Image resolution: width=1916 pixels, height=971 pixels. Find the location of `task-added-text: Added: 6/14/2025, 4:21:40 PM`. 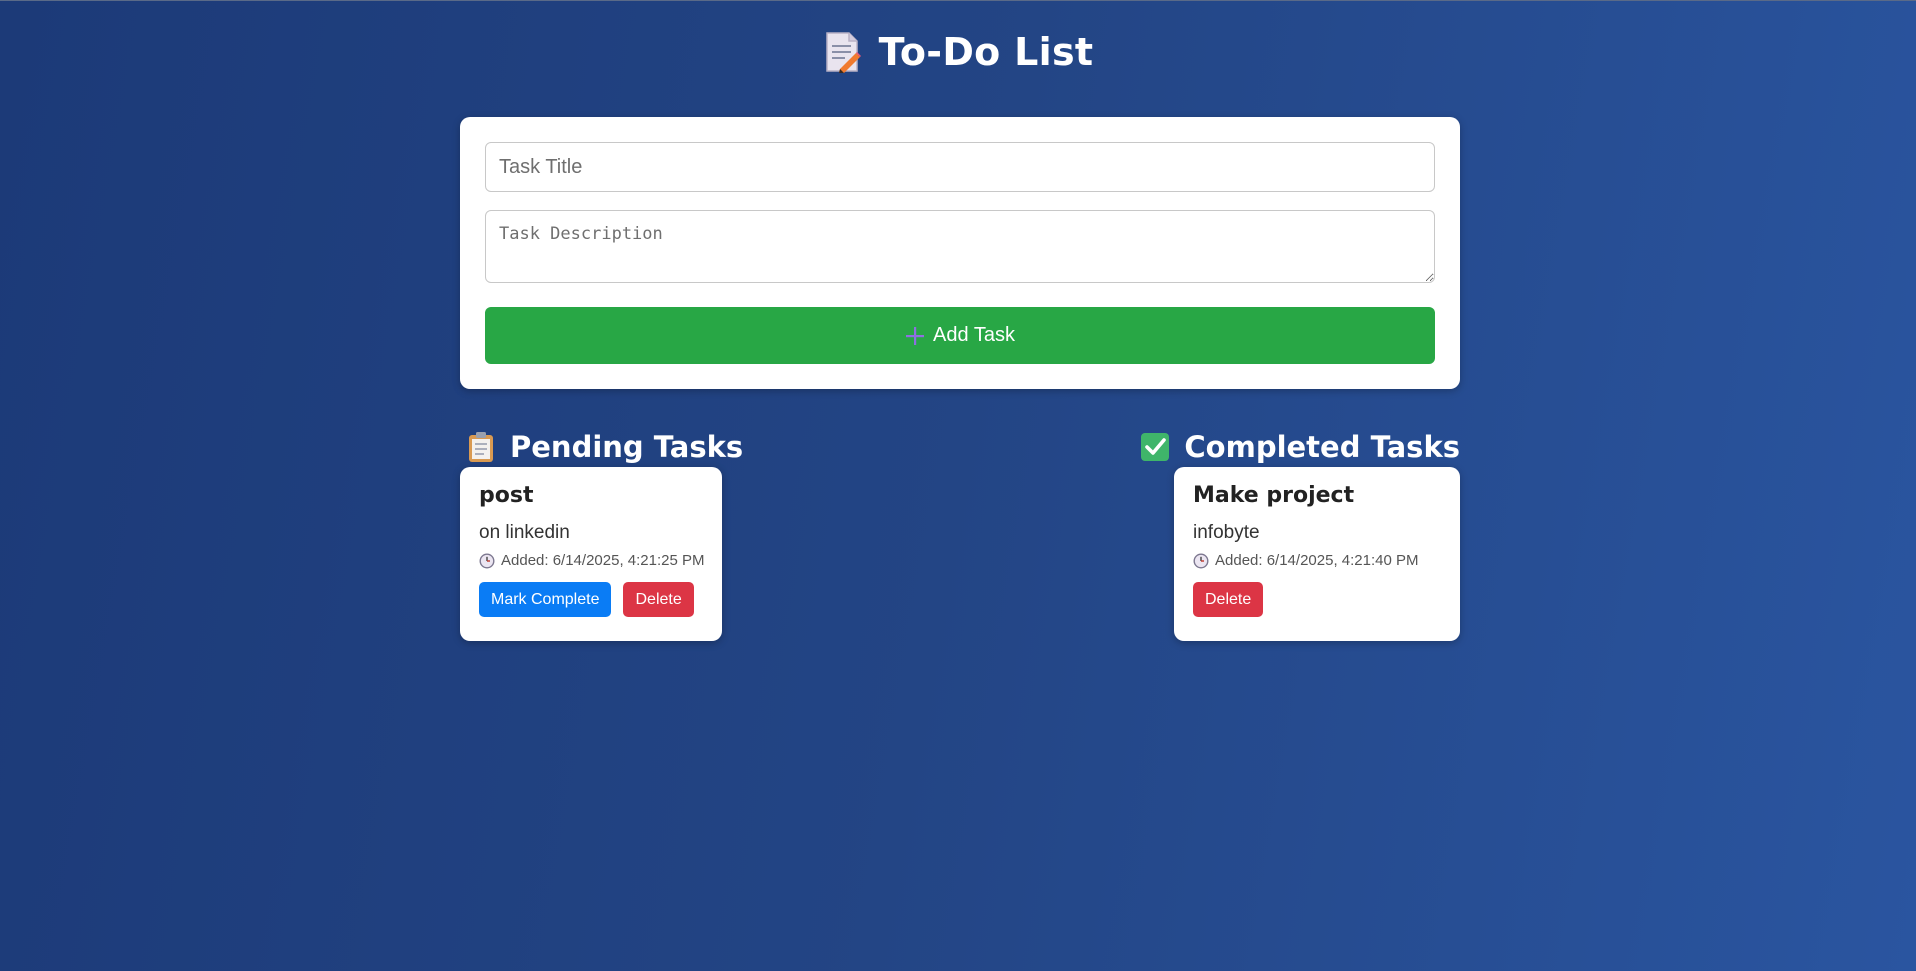

task-added-text: Added: 6/14/2025, 4:21:40 PM is located at coordinates (1317, 560).